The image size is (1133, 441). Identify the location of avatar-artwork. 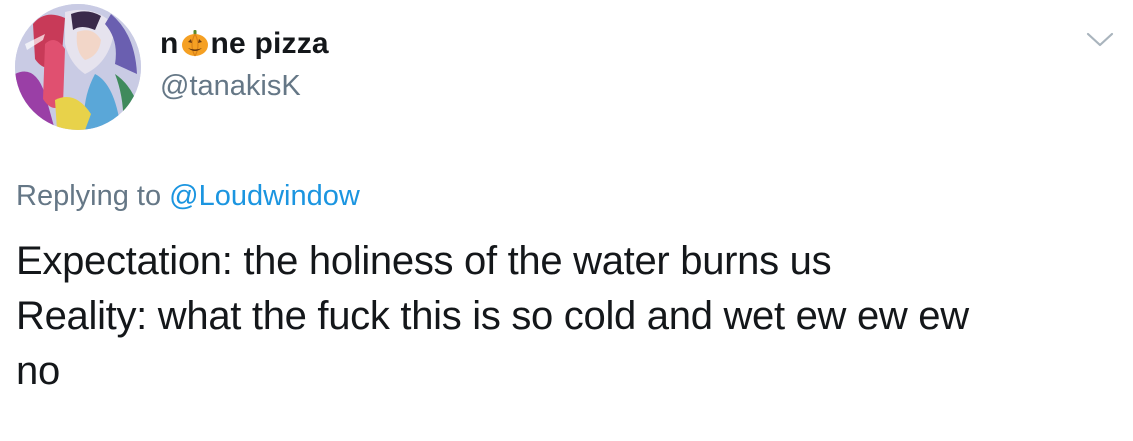
(78, 67).